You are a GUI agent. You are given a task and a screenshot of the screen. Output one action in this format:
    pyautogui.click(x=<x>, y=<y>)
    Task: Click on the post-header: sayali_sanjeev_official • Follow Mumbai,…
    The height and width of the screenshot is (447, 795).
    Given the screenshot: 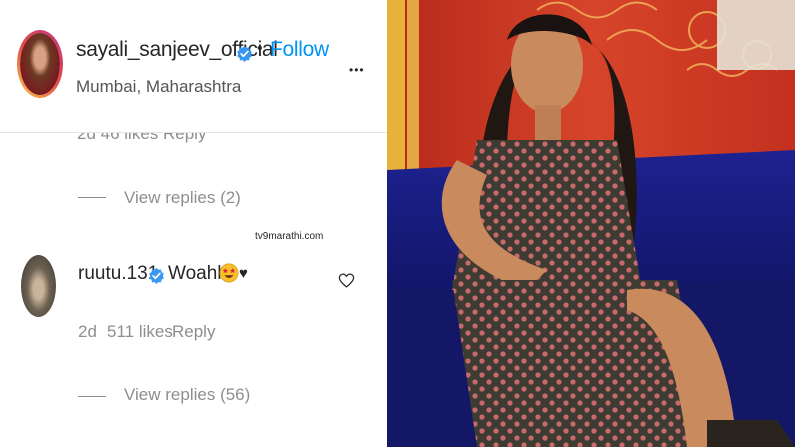 What is the action you would take?
    pyautogui.click(x=193, y=66)
    